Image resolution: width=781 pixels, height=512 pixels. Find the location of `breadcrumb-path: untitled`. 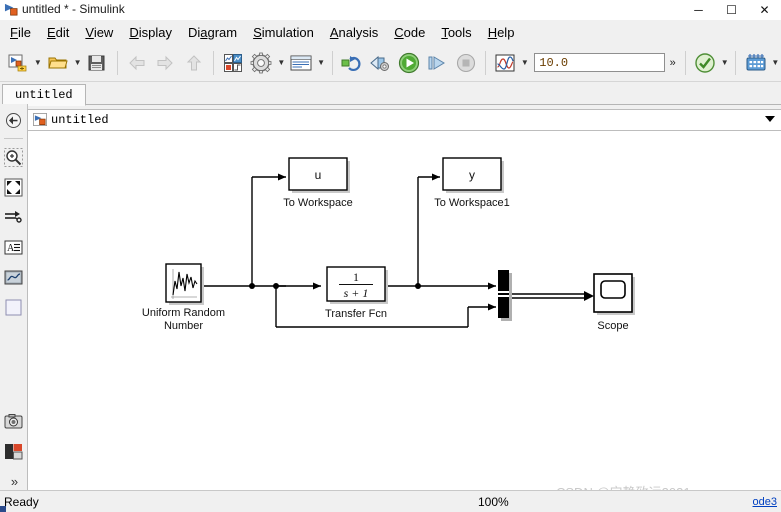

breadcrumb-path: untitled is located at coordinates (80, 120).